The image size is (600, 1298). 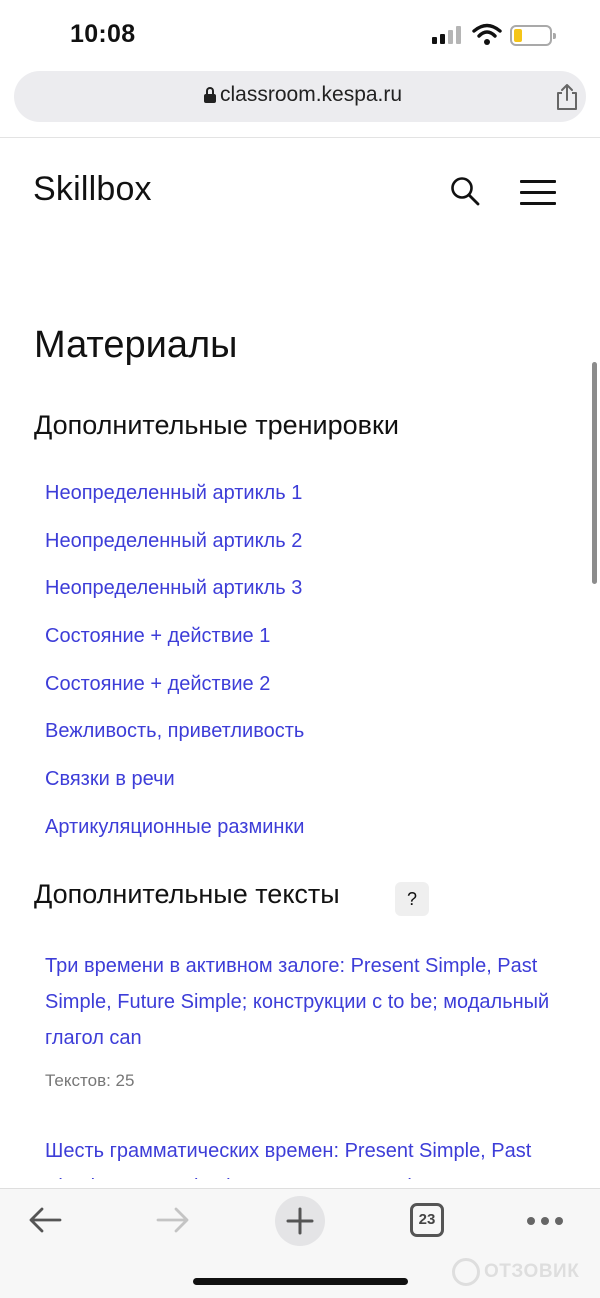 What do you see at coordinates (594, 473) in the screenshot?
I see `scrollbar` at bounding box center [594, 473].